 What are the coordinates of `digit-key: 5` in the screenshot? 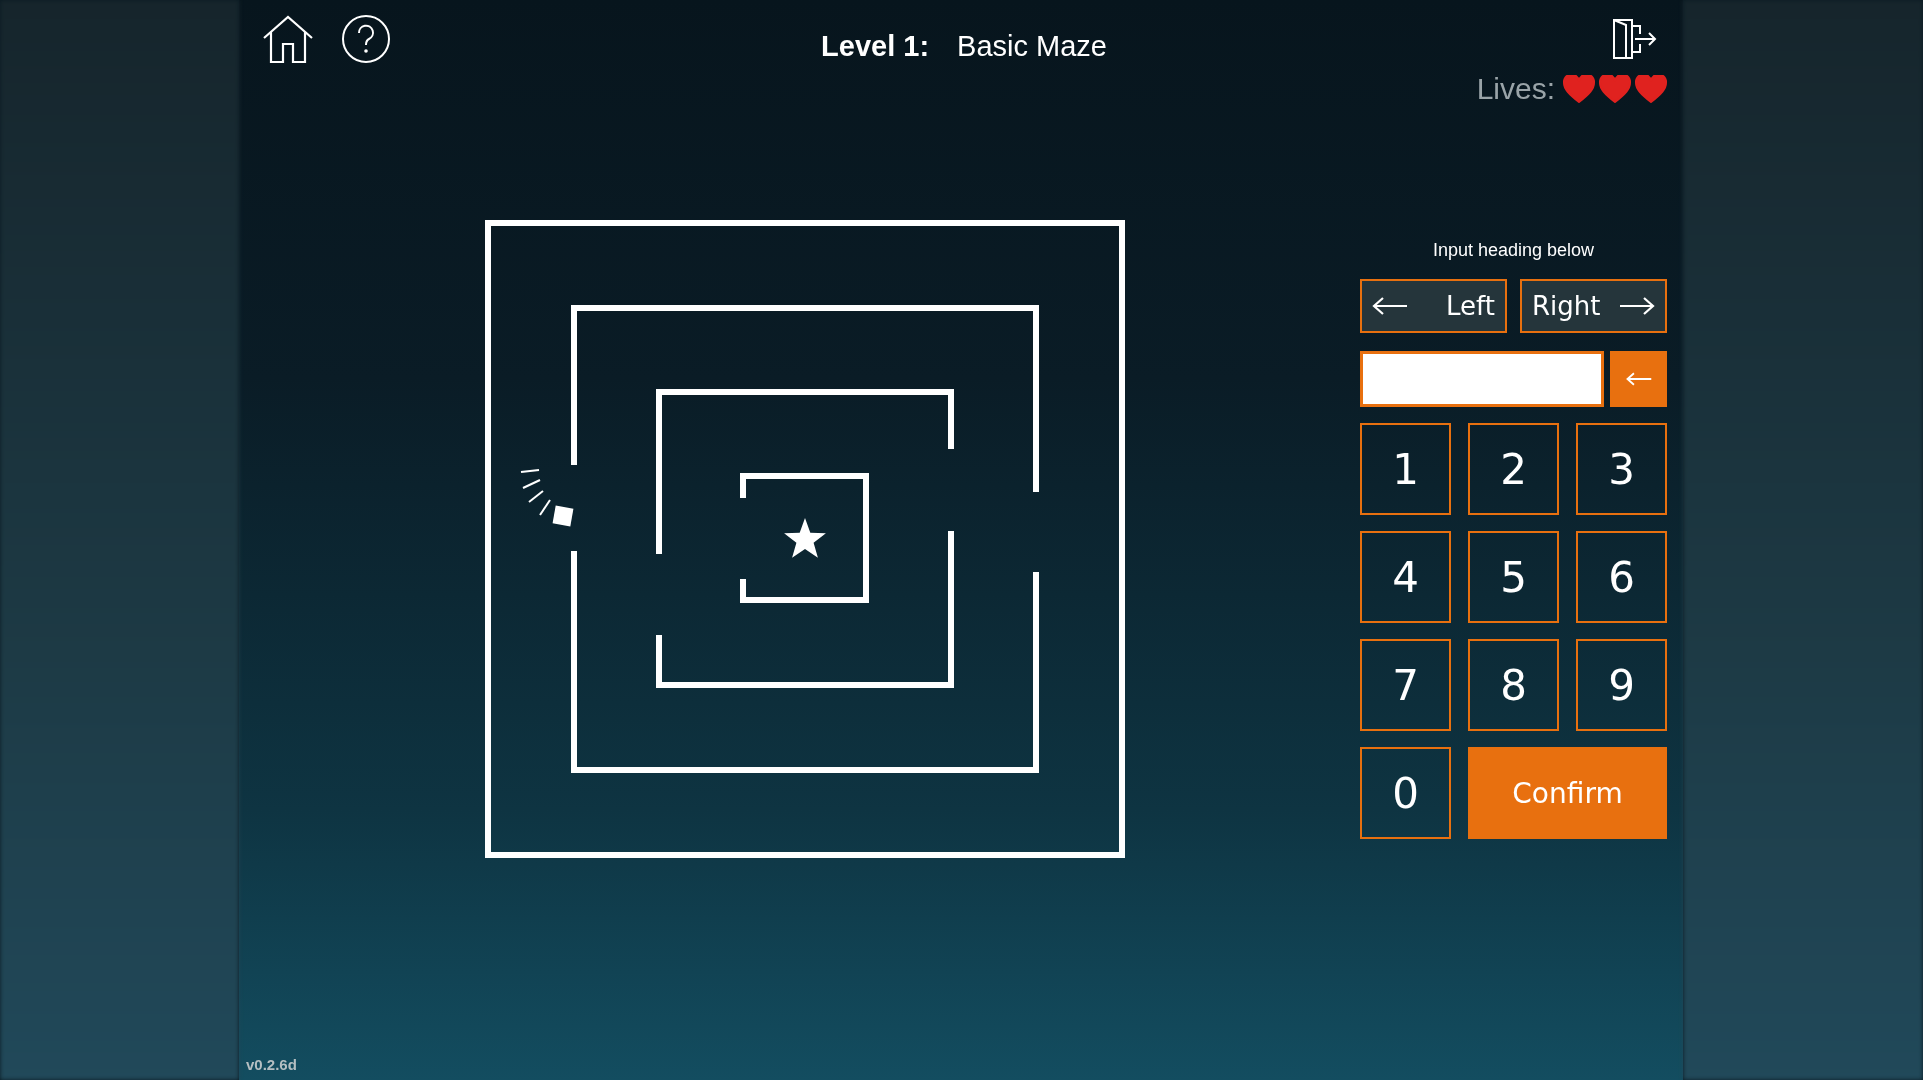 It's located at (1513, 577).